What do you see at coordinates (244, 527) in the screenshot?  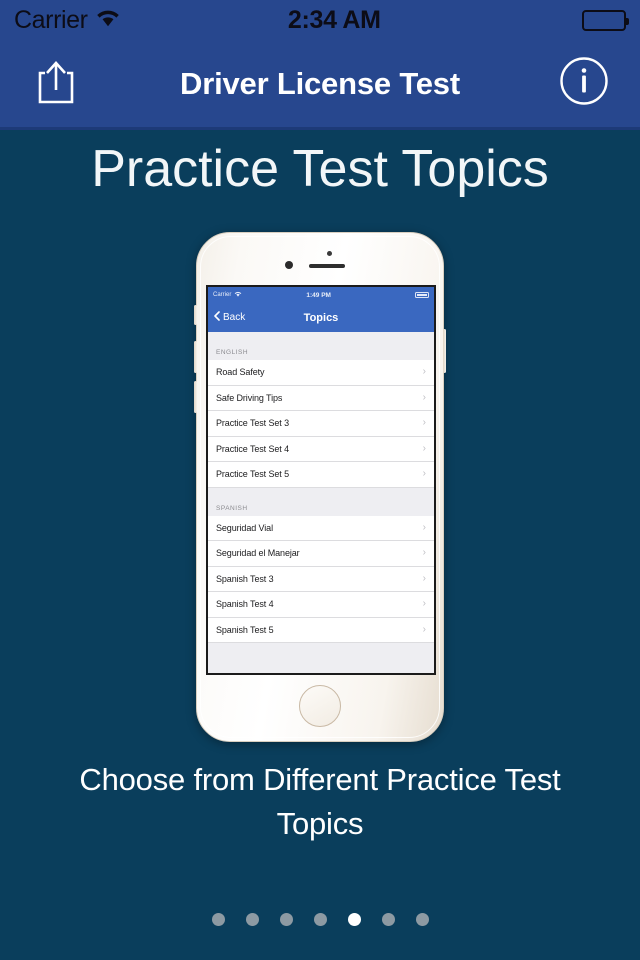 I see `list-item-label: Seguridad Vial` at bounding box center [244, 527].